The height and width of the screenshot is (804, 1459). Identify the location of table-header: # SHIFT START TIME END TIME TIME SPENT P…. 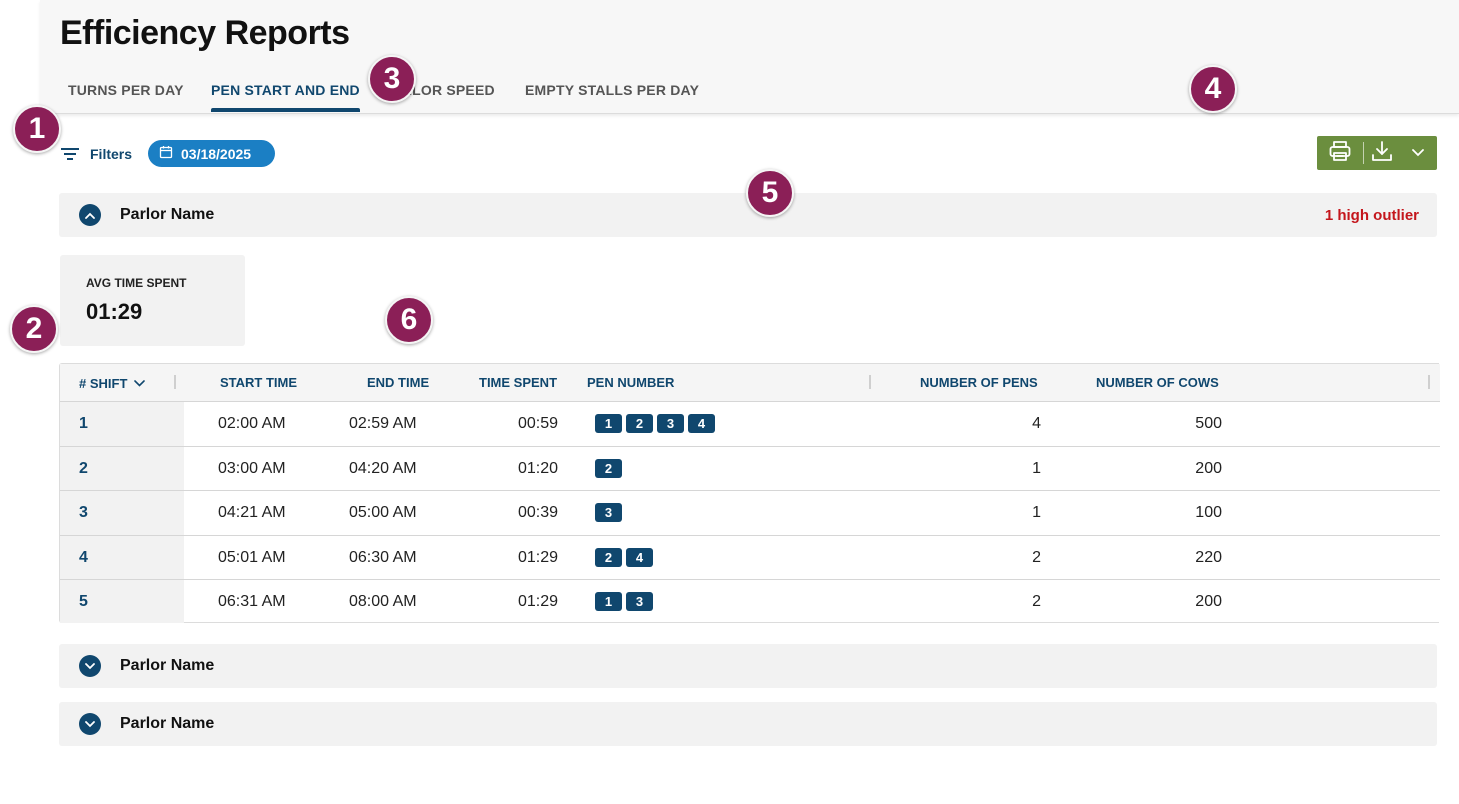
(750, 383).